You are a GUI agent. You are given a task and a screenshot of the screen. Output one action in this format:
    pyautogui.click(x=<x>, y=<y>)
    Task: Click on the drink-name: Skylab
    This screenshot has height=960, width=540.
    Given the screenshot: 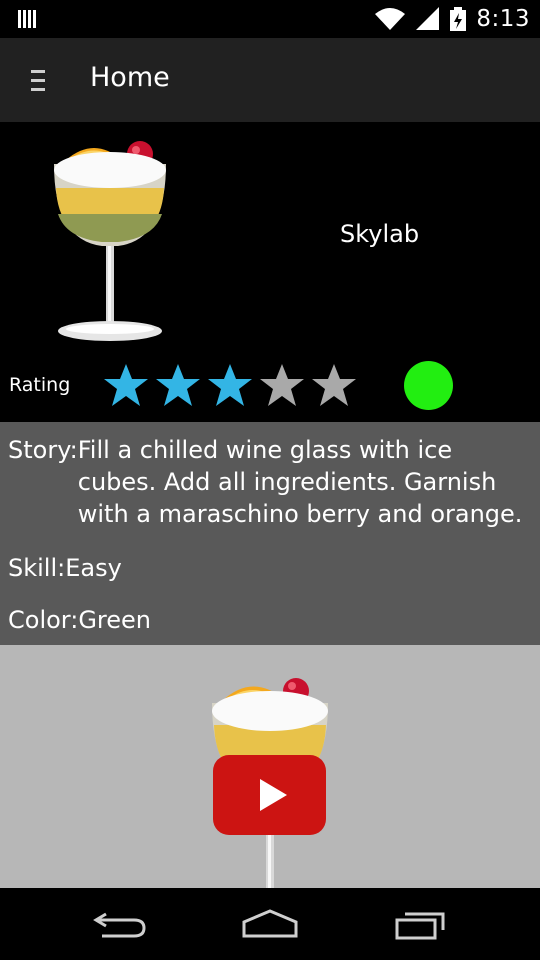 What is the action you would take?
    pyautogui.click(x=380, y=234)
    